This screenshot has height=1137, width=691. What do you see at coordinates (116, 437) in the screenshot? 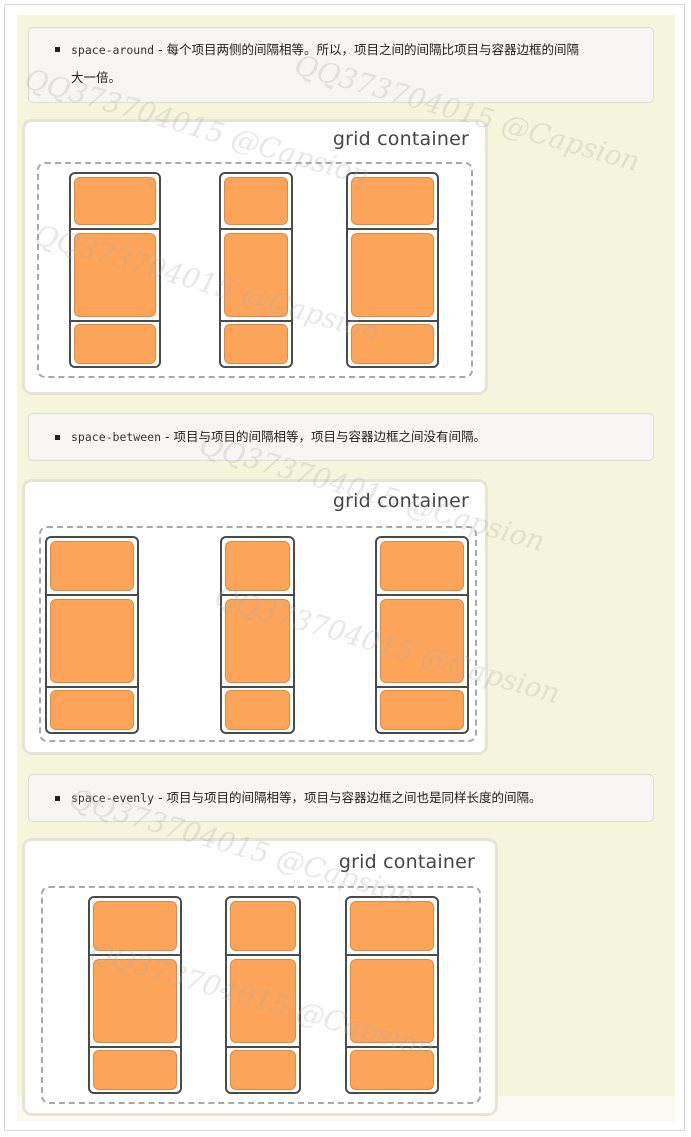
I see `code-space-between: space-between` at bounding box center [116, 437].